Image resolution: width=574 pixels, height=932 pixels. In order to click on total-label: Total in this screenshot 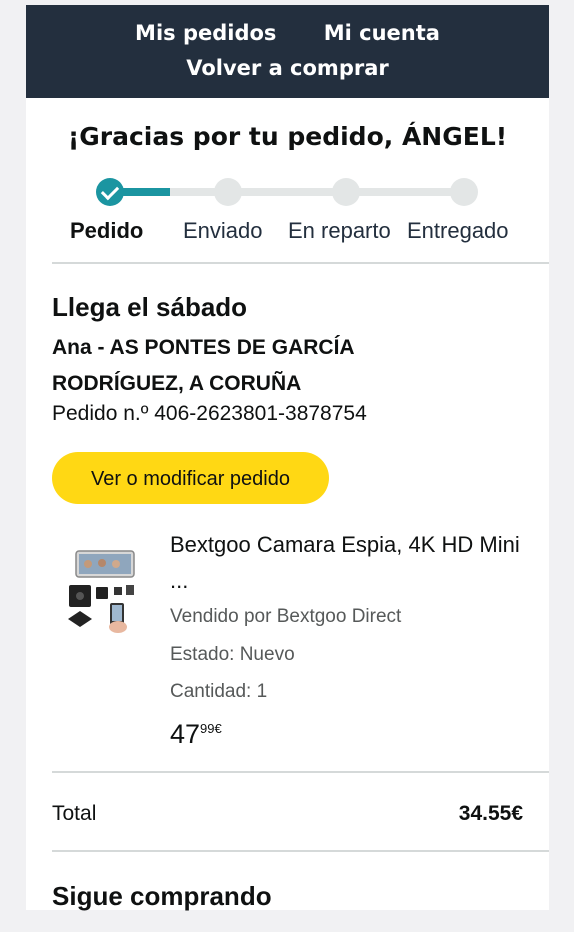, I will do `click(74, 813)`.